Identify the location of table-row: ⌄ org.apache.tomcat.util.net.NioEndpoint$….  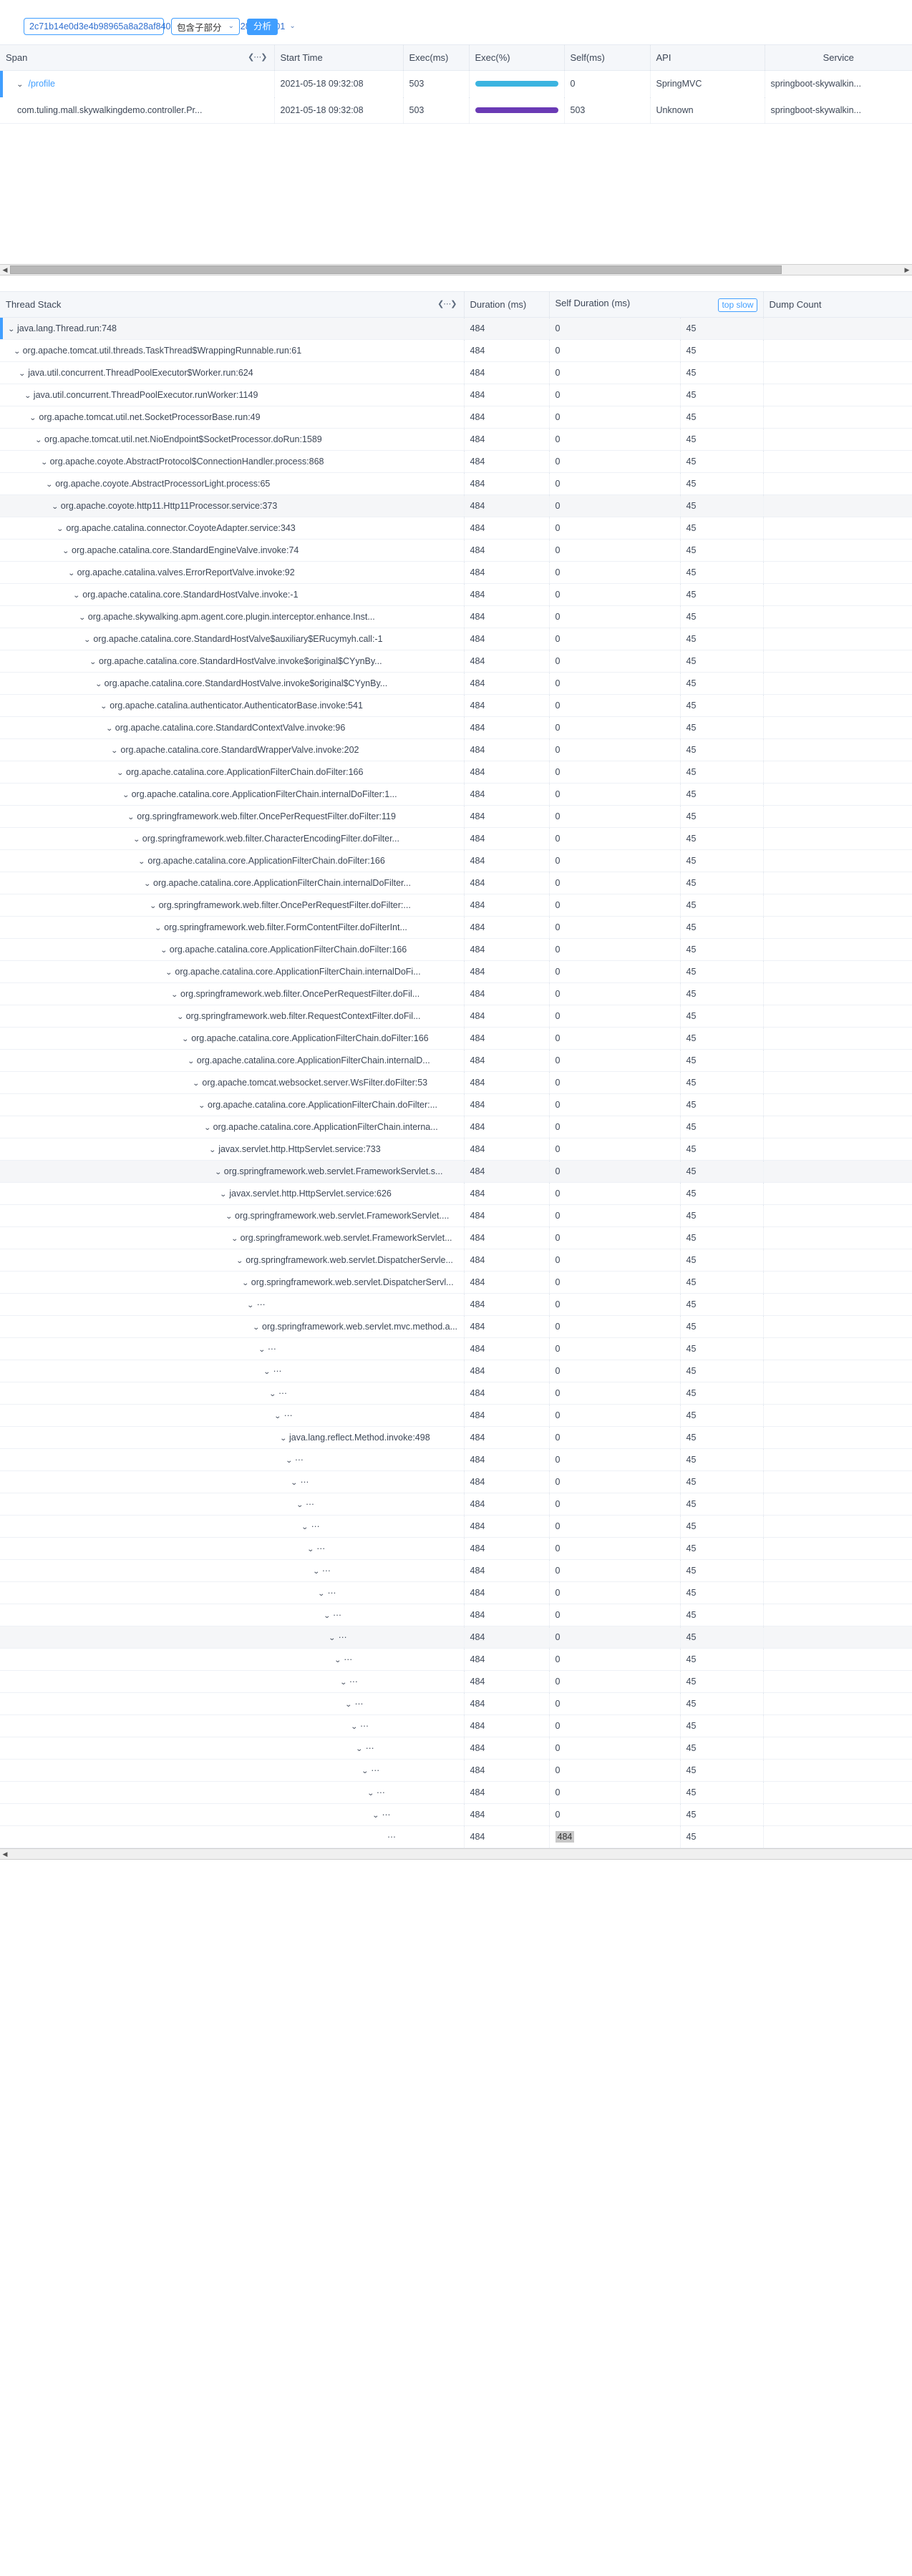
(456, 439).